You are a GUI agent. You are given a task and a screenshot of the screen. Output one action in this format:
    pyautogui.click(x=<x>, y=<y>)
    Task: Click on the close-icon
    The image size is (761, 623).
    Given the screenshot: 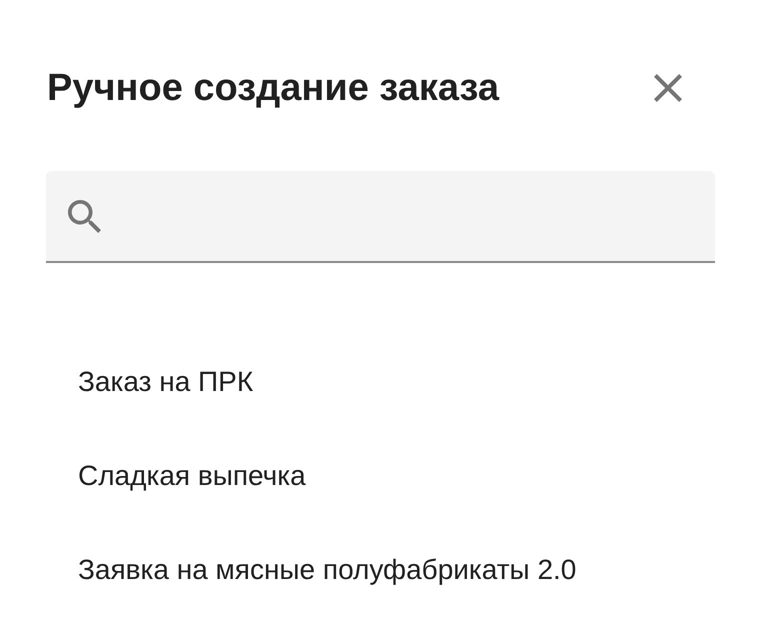 What is the action you would take?
    pyautogui.click(x=668, y=88)
    